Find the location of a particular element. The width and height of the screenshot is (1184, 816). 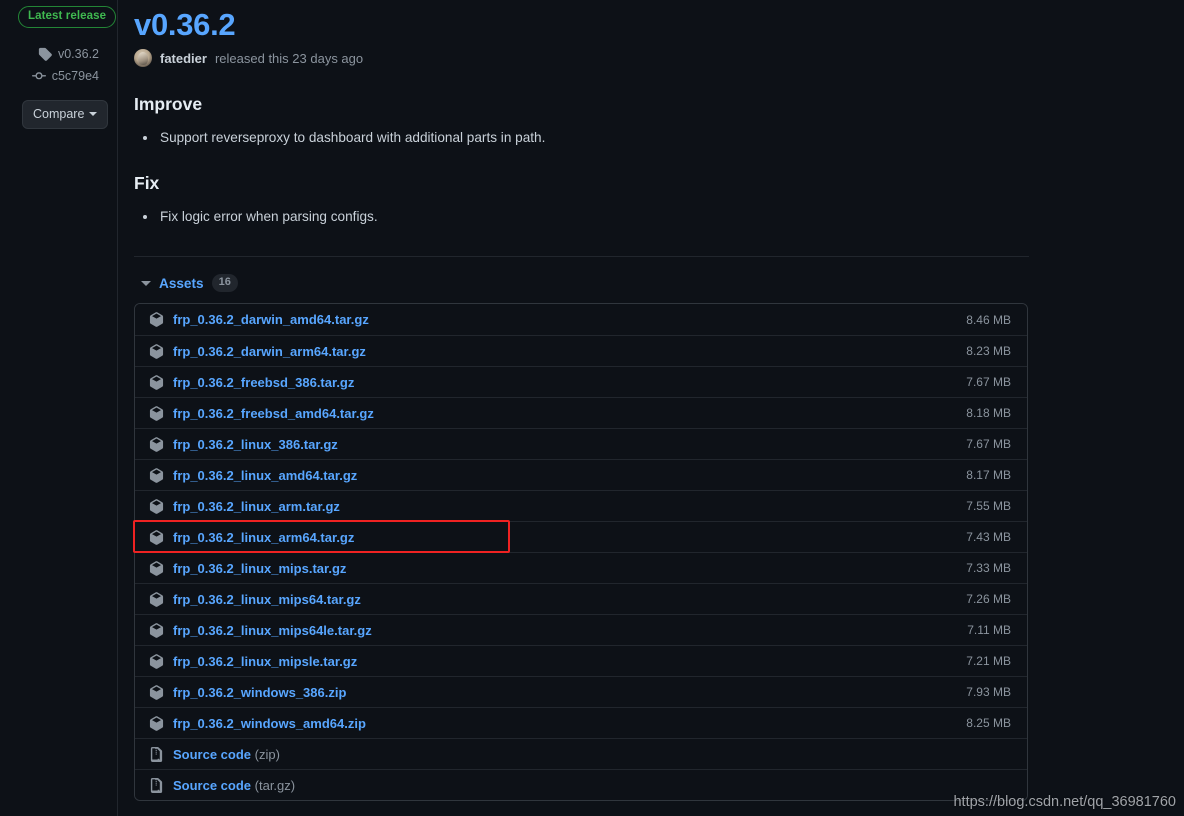

asset-name-link: frp_0.36.2_linux_amd64.tar.gz is located at coordinates (563, 475).